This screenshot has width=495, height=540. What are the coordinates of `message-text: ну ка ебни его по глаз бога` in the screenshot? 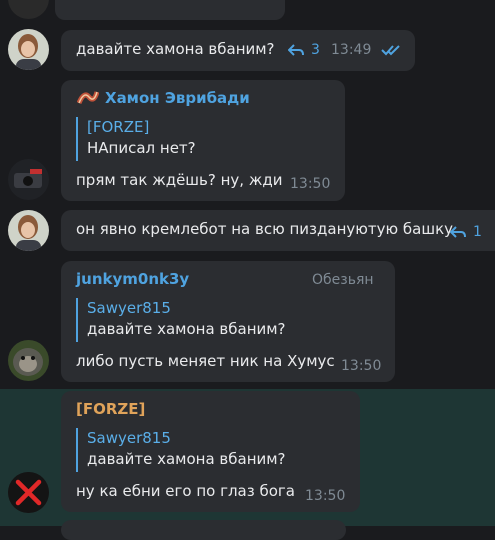 It's located at (185, 491).